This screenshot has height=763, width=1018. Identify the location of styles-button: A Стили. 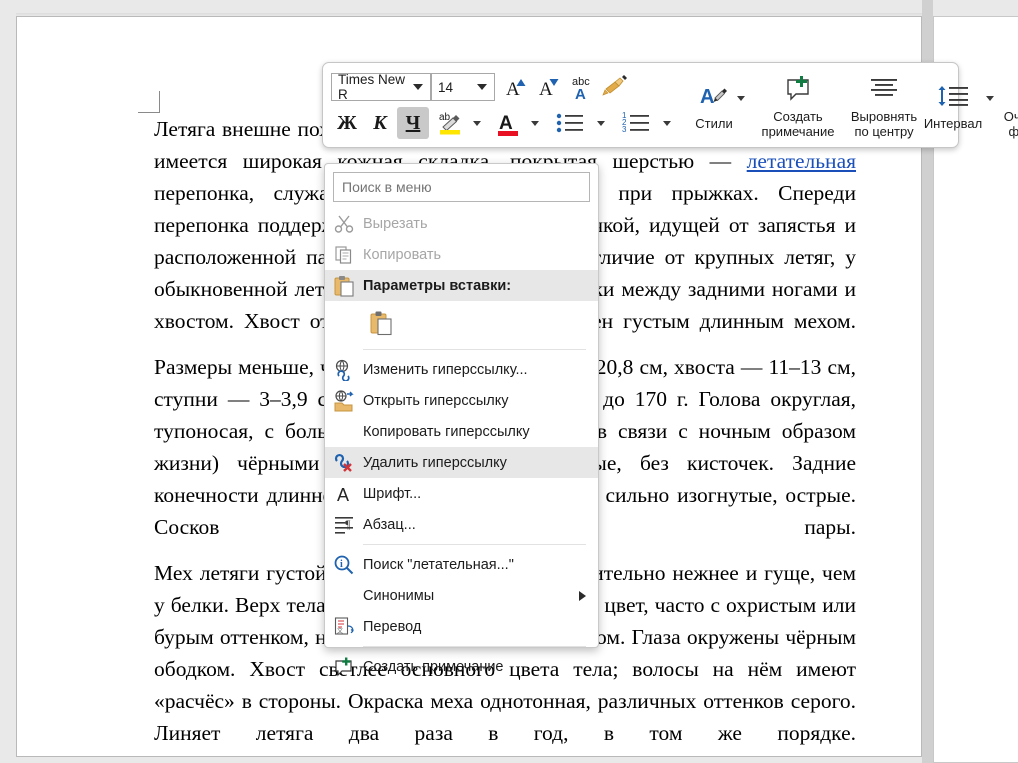
(720, 105).